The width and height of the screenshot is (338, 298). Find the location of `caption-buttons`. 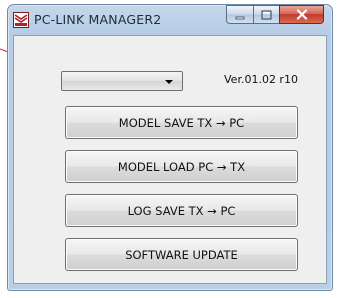

caption-buttons is located at coordinates (275, 16).